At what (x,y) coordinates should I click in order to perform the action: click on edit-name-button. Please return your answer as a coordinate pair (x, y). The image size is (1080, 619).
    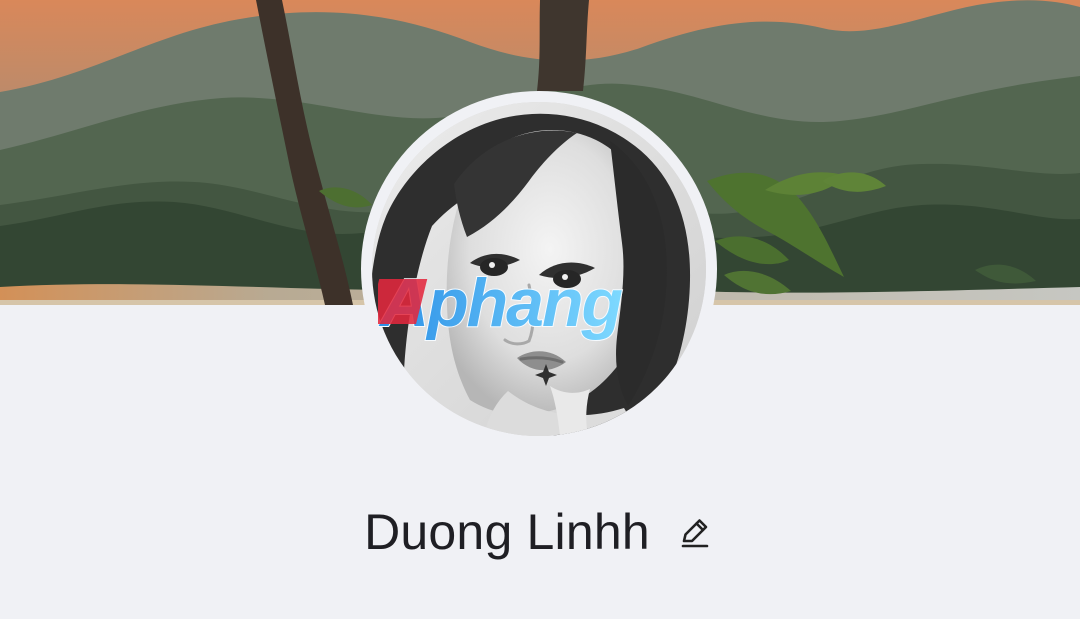
    Looking at the image, I should click on (694, 533).